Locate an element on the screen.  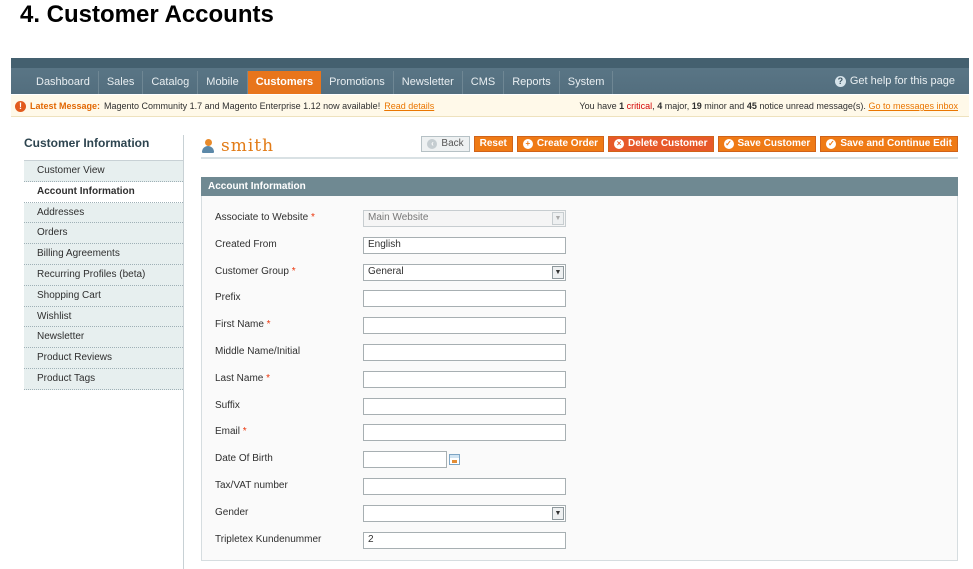
middle-name-initial-label: Middle Name/Initial is located at coordinates (257, 351).